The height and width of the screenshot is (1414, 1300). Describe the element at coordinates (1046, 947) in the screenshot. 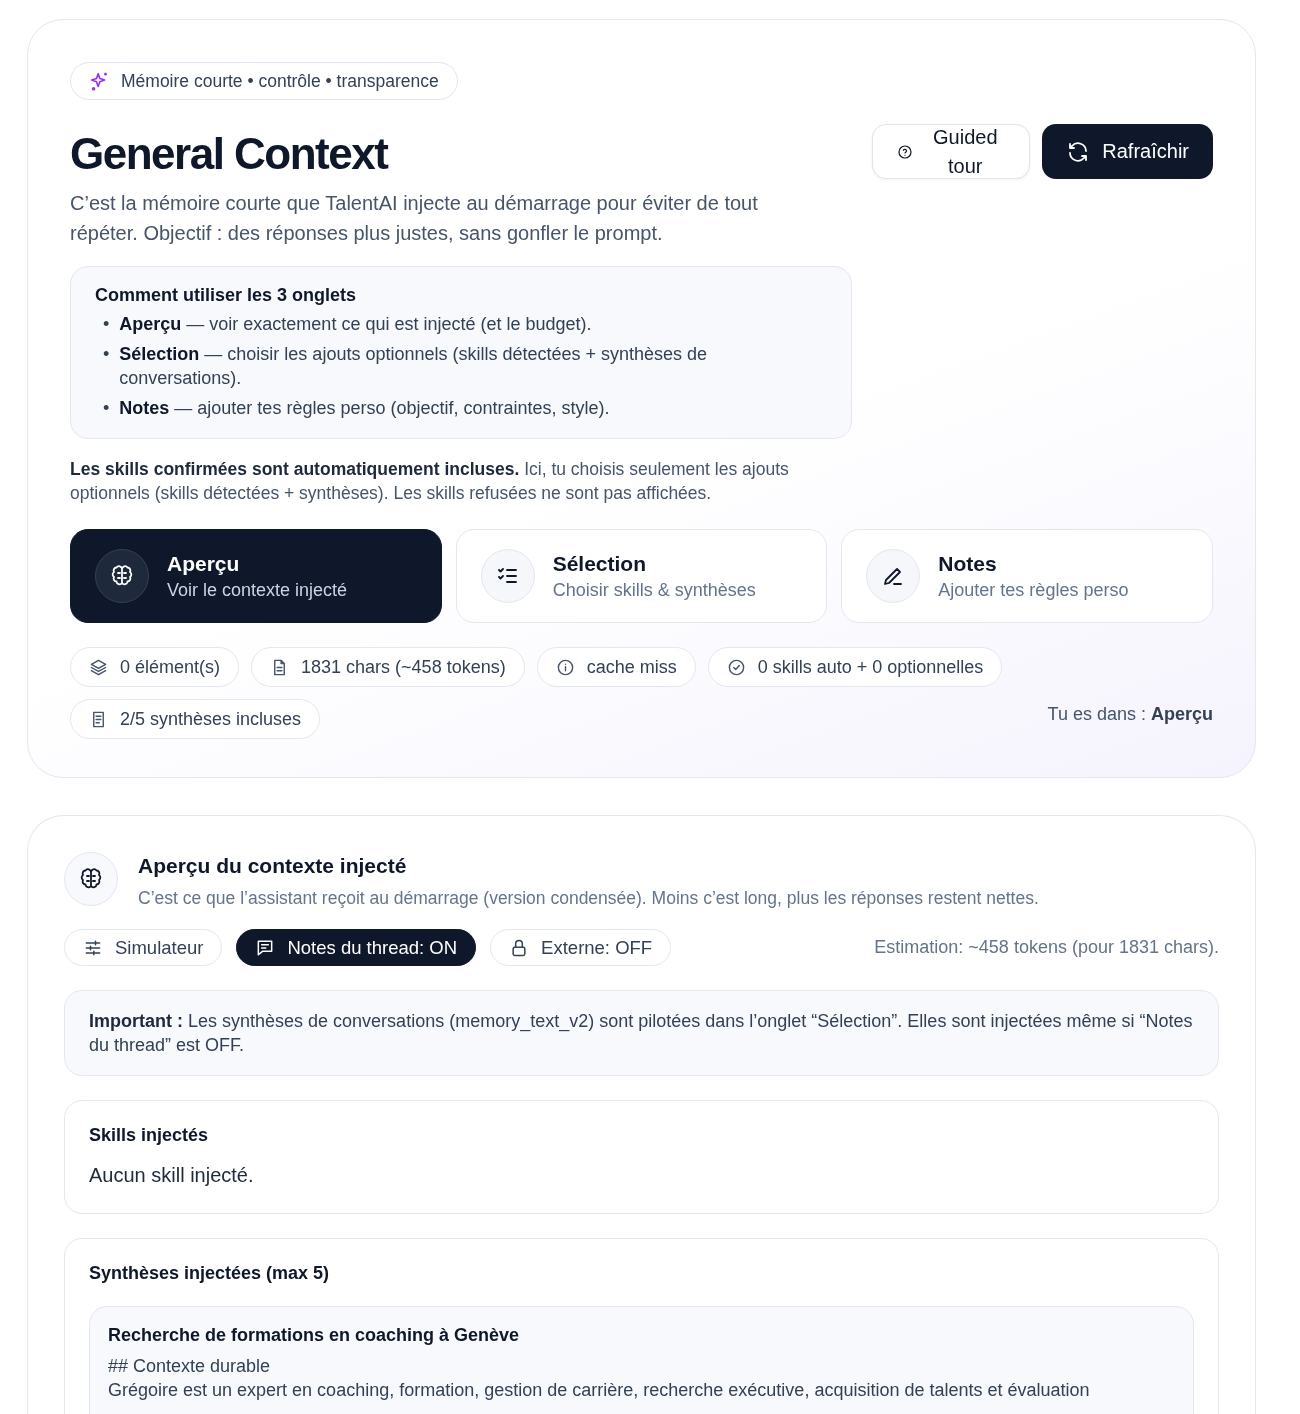

I see `token-estimate: Estimation: ~458 tokens (pour 1831 chars).` at that location.